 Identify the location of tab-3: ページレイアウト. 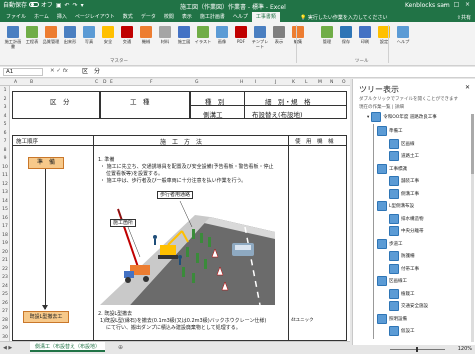
(95, 17).